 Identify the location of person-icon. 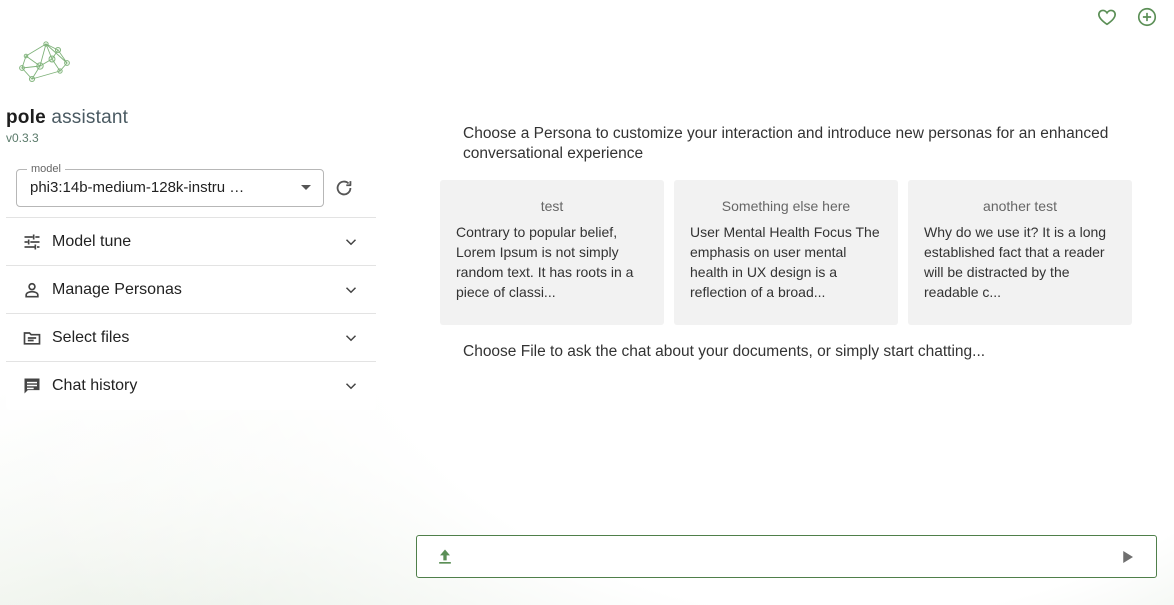
(32, 289).